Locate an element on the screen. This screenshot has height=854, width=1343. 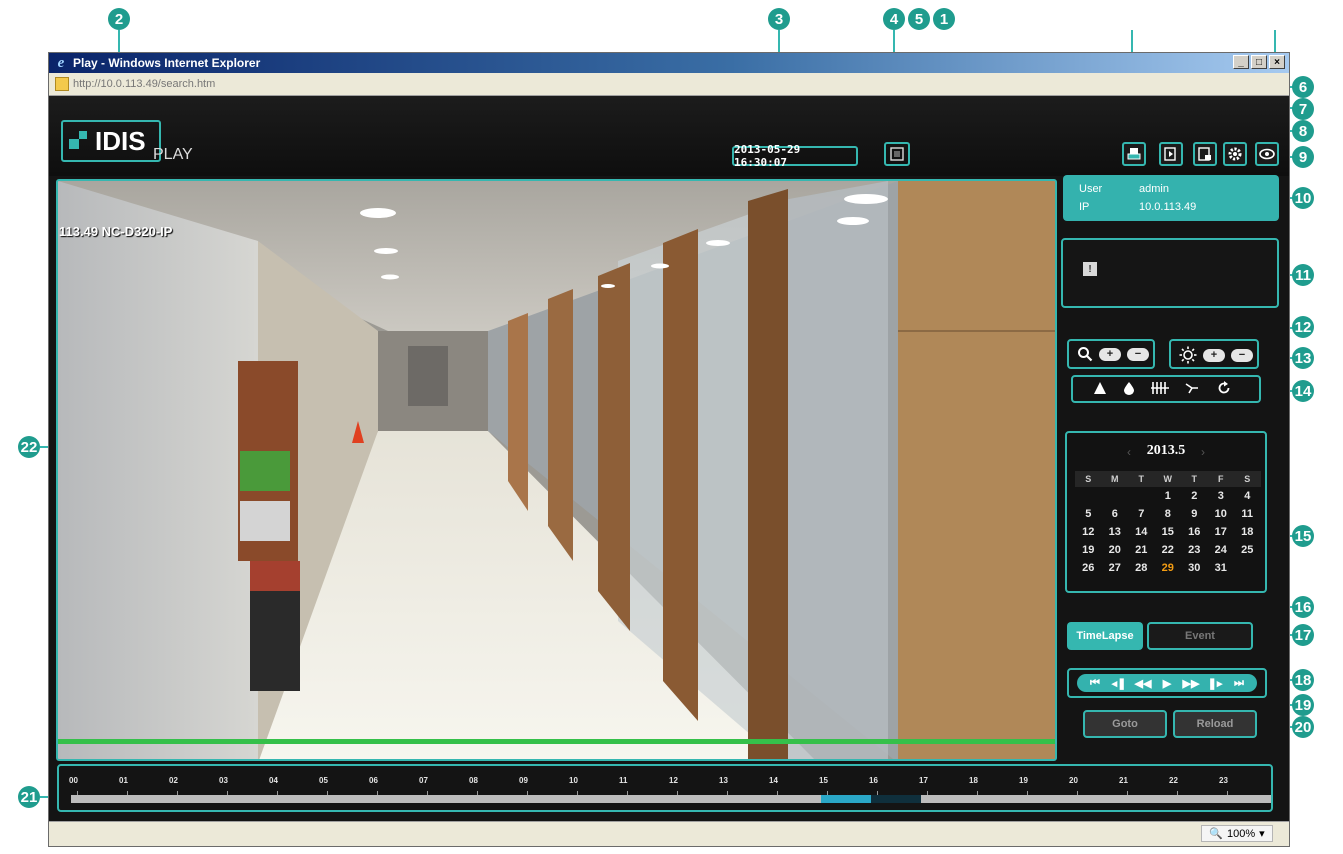
calendar-day: 10 is located at coordinates (1221, 514).